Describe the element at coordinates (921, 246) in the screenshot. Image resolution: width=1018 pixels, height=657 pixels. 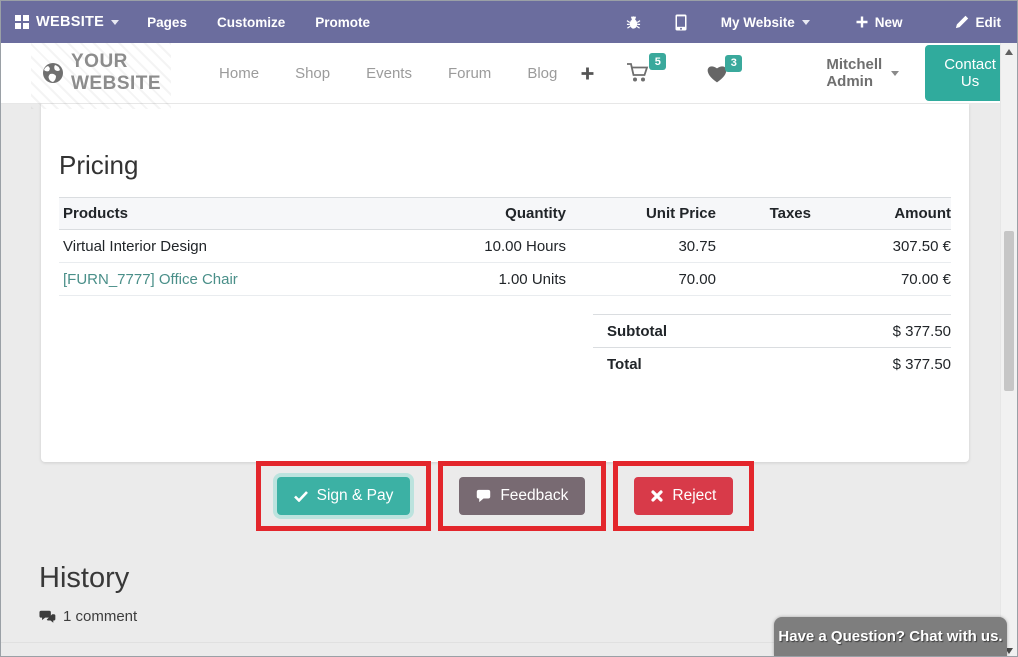
I see `product-amount: 307.50 €` at that location.